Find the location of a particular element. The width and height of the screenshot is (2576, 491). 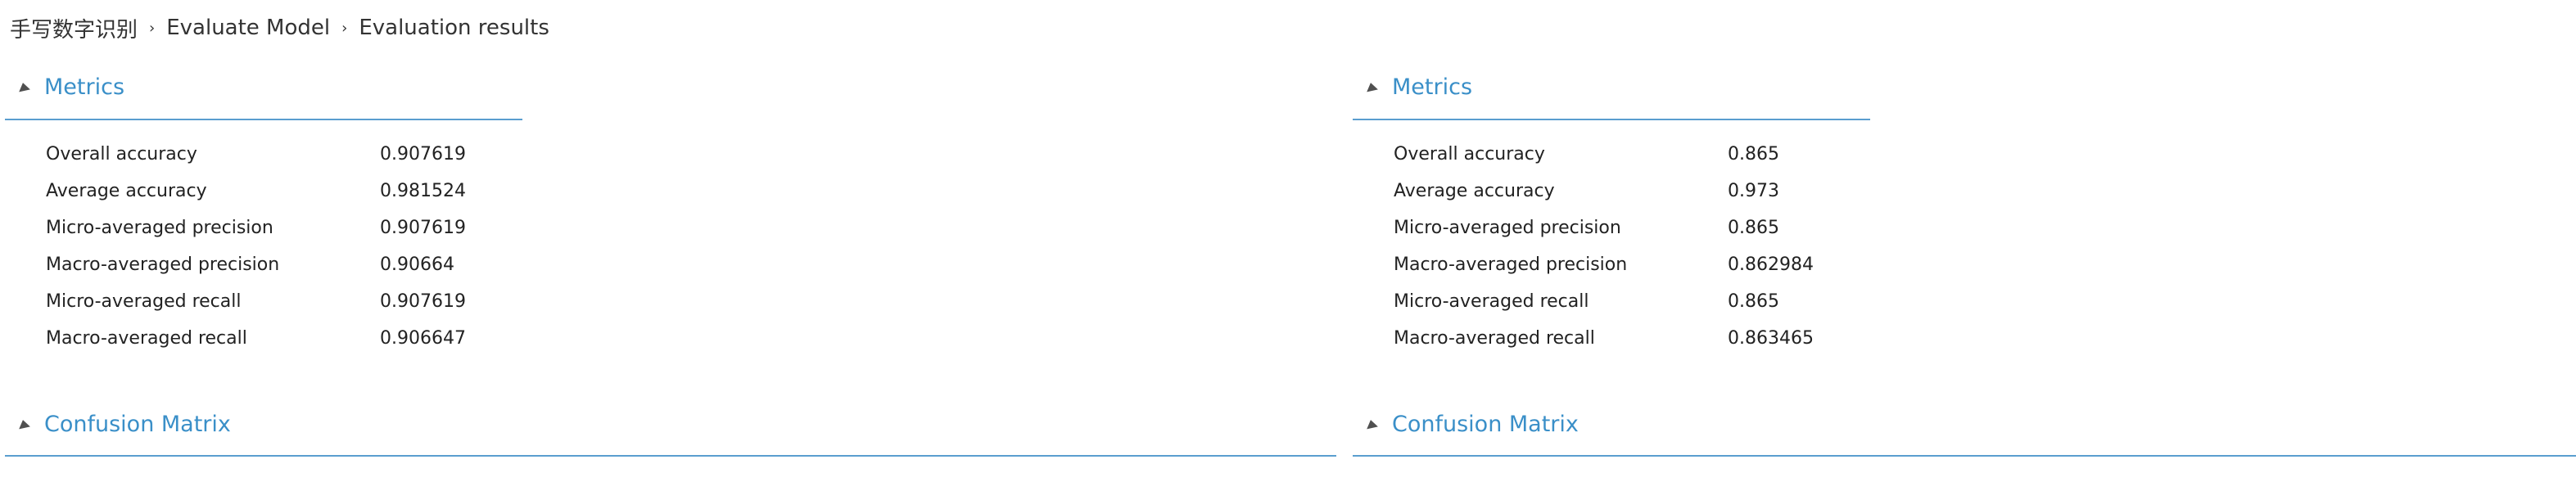

table-row: Micro-averaged precision 0.865 is located at coordinates (1634, 227).